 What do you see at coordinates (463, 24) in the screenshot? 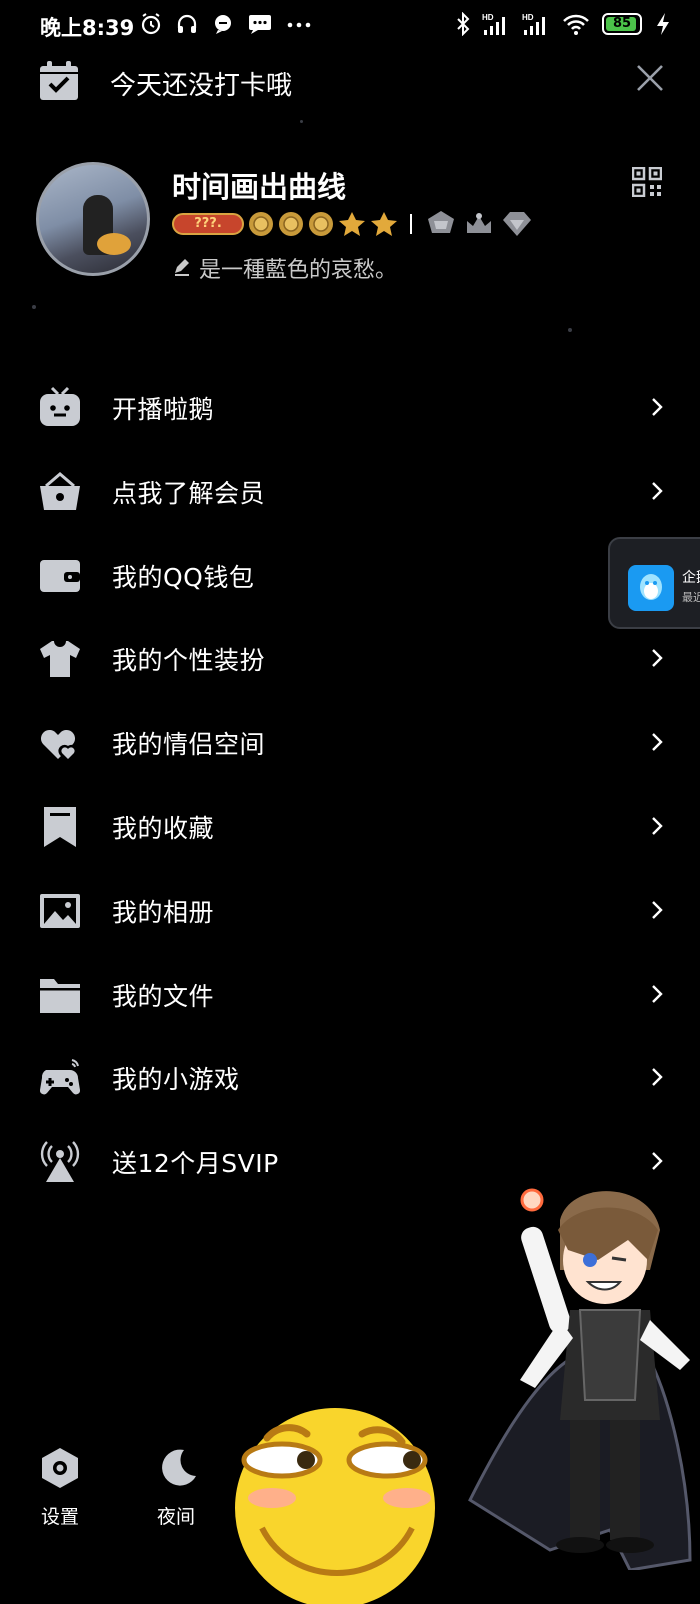
I see `bluetooth-icon` at bounding box center [463, 24].